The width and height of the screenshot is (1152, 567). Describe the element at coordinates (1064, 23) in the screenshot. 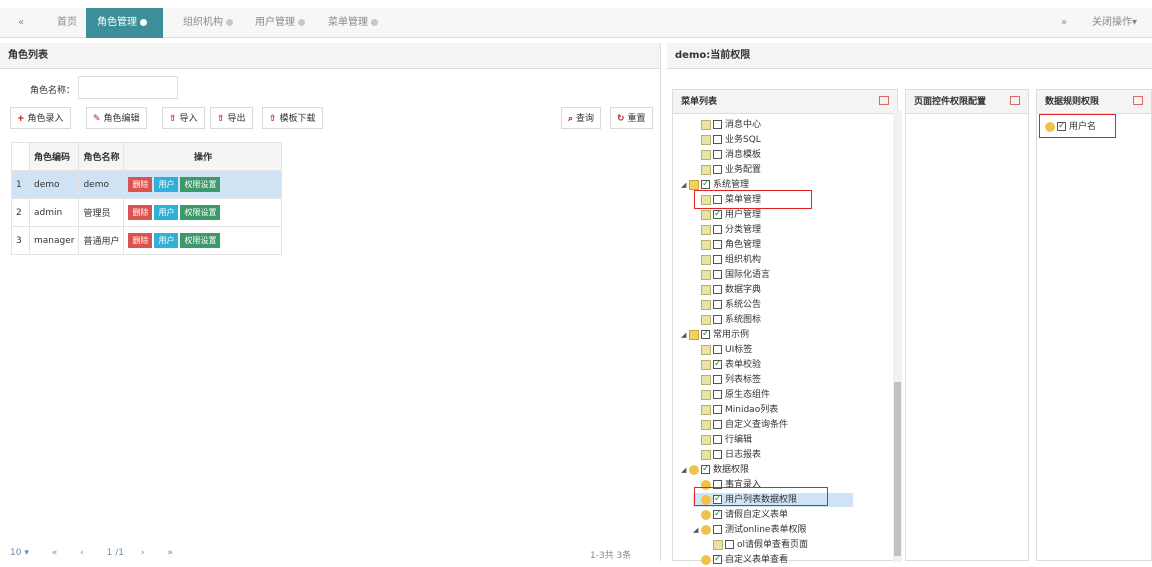

I see `tab-scroll-forward-icon: »` at that location.